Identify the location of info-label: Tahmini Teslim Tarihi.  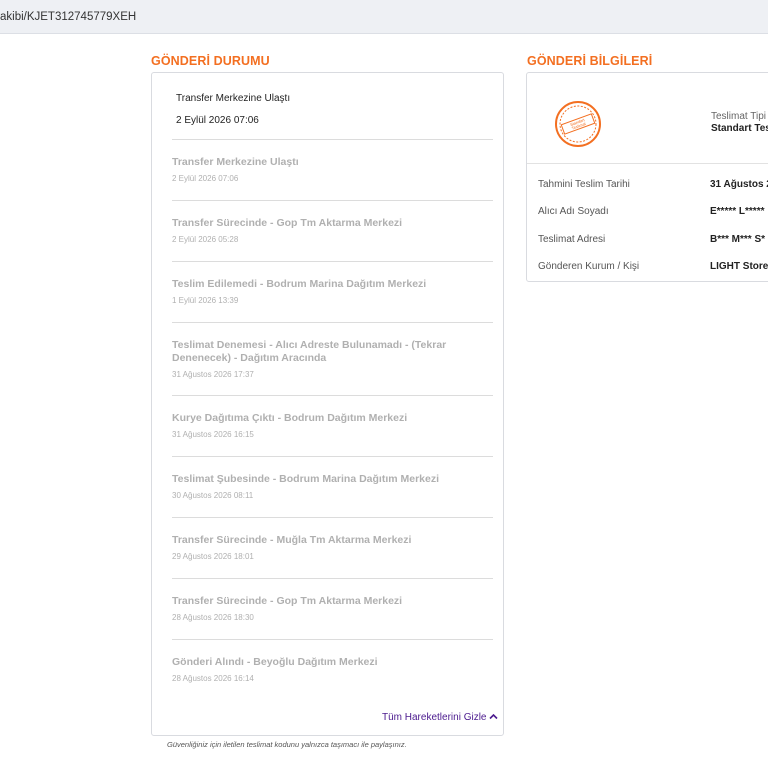
(584, 184).